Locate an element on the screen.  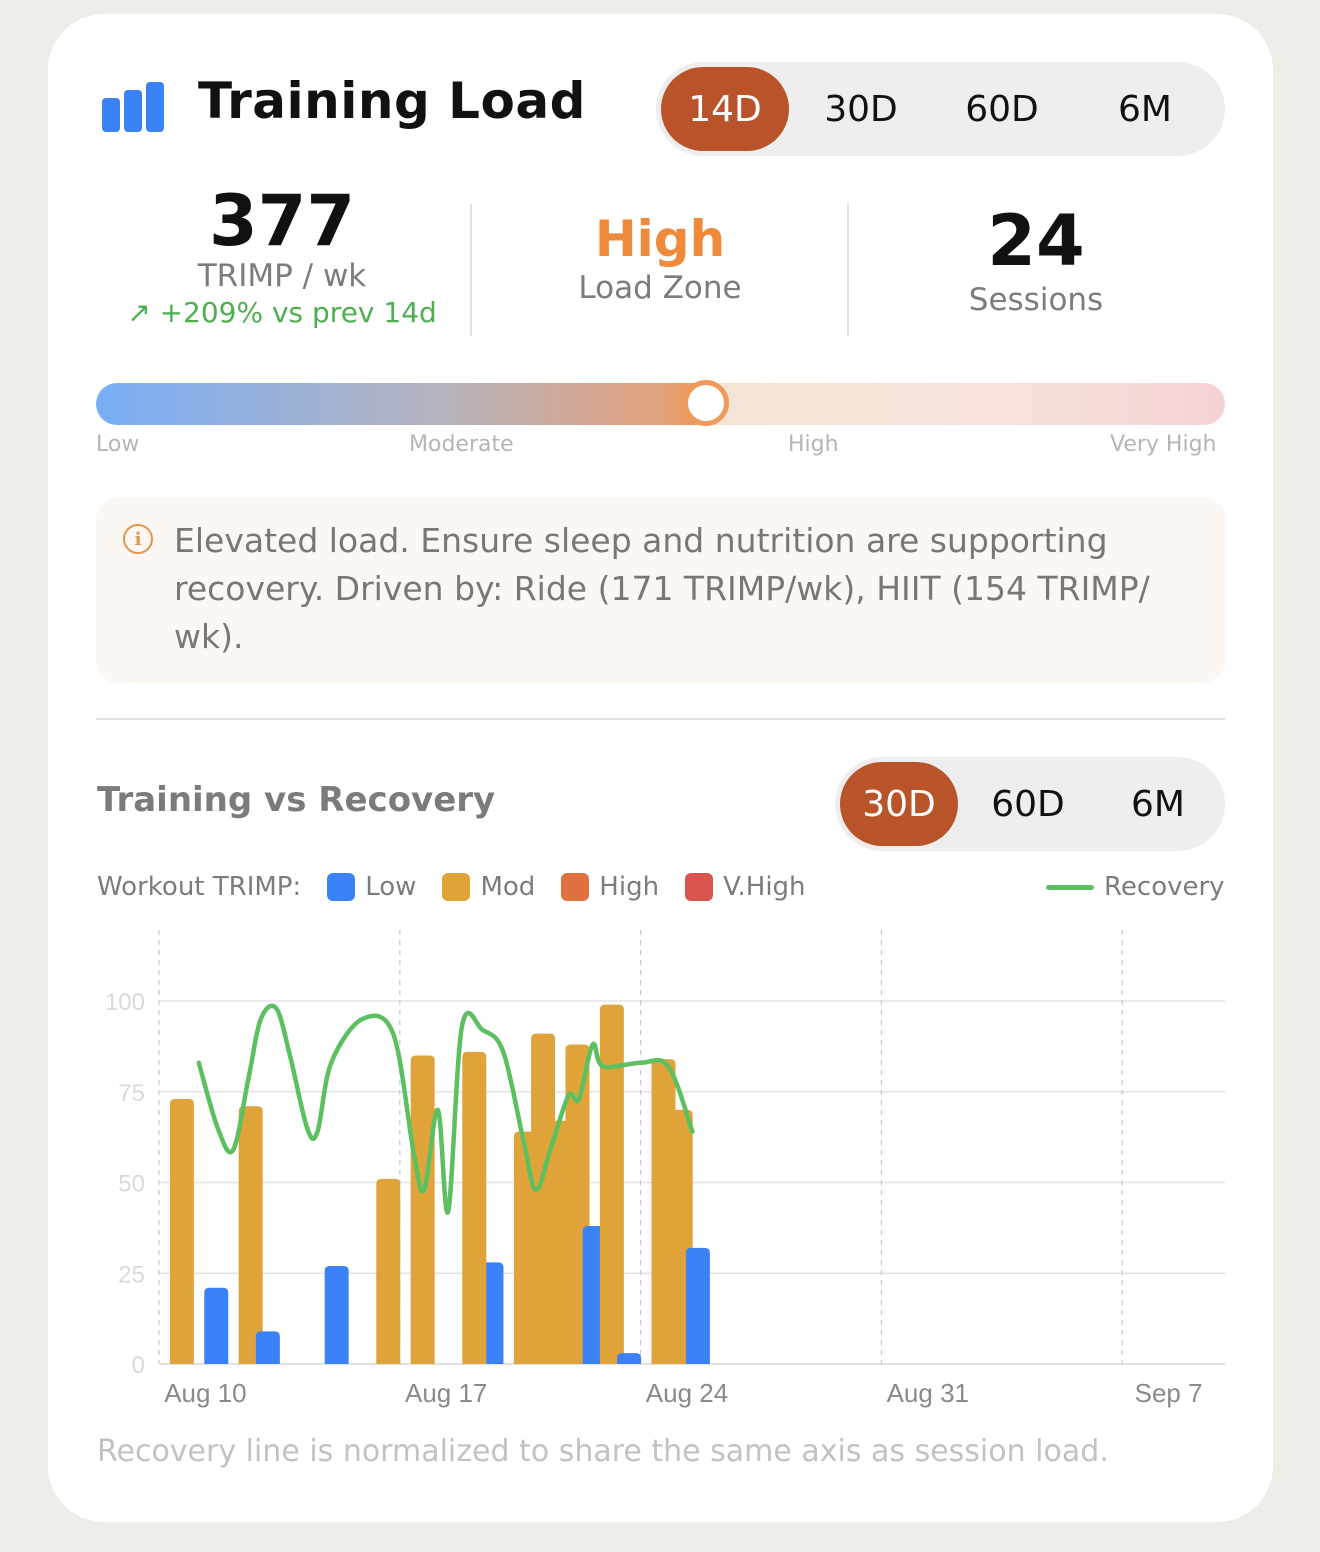
y-tick-label: 50 is located at coordinates (131, 1184).